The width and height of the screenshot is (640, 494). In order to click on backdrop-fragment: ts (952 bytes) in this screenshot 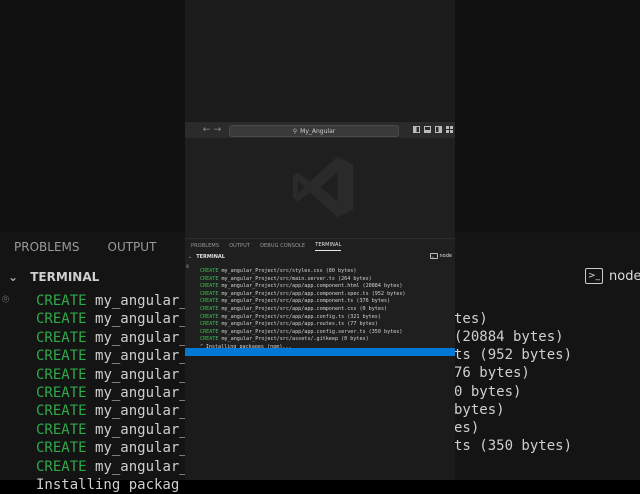, I will do `click(513, 355)`.